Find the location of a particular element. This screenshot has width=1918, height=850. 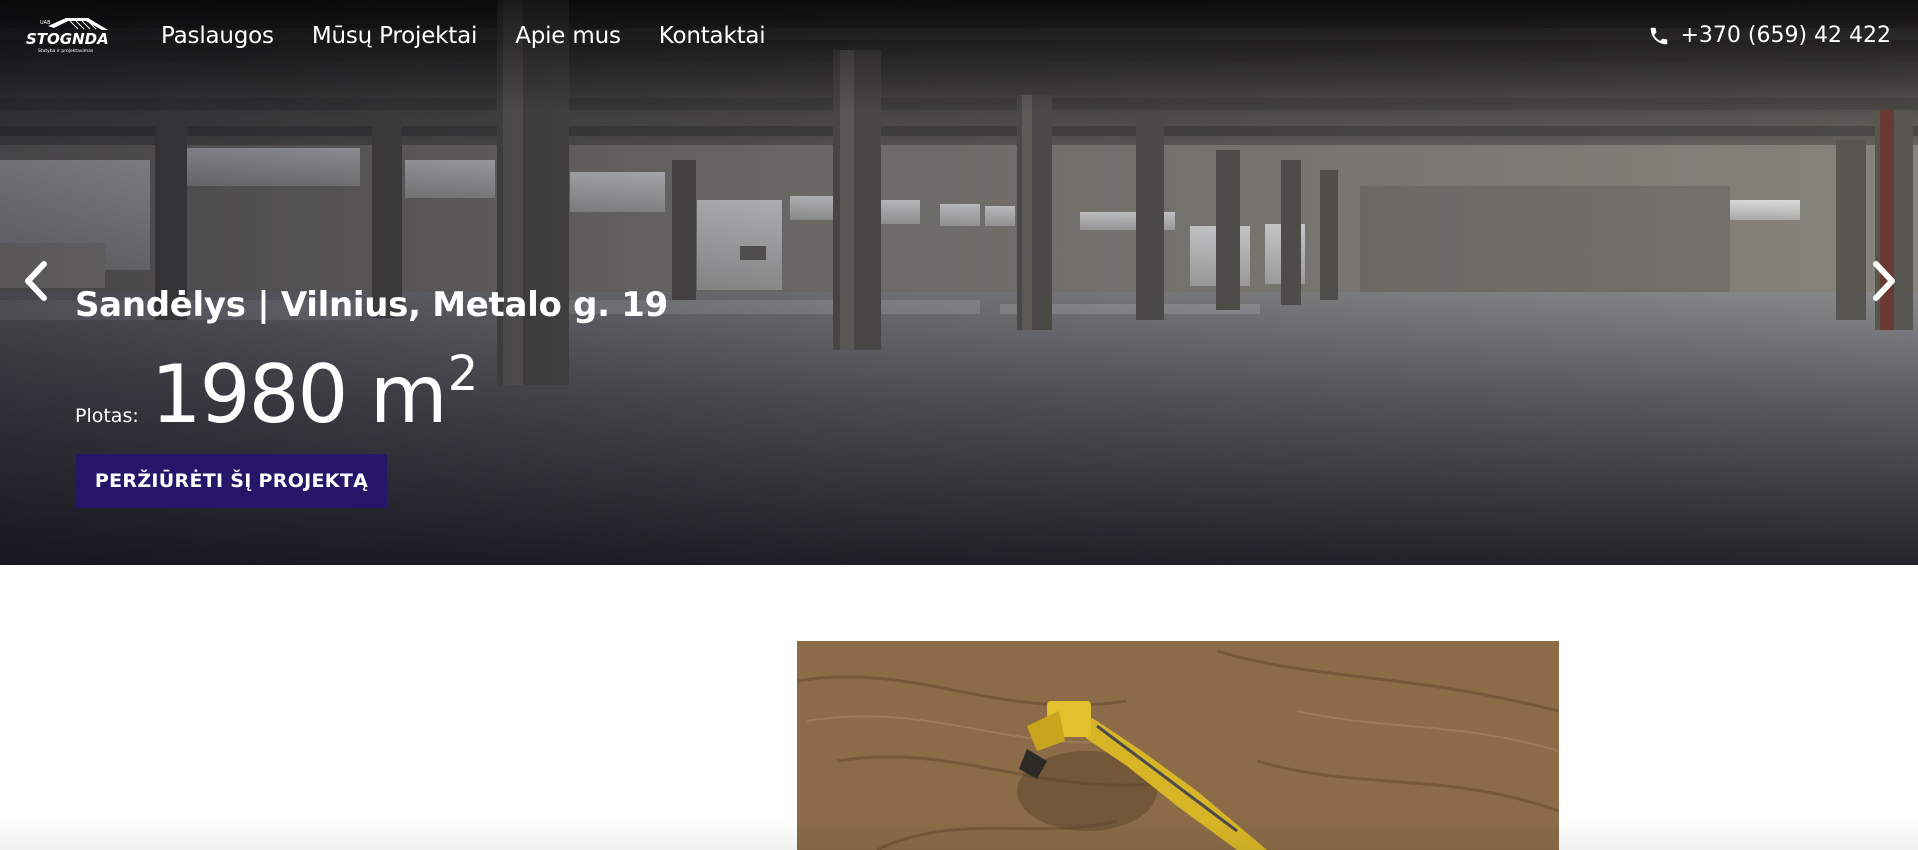

project-photo is located at coordinates (1178, 745).